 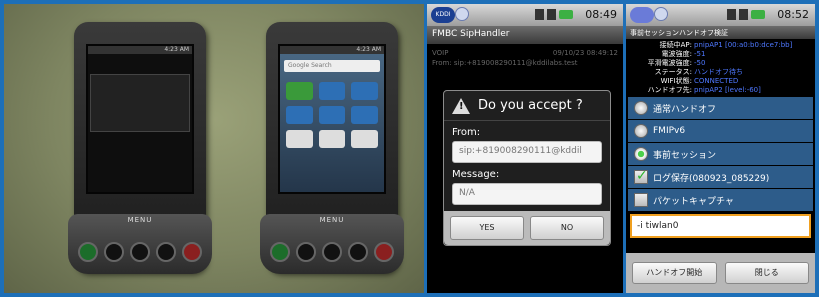 I want to click on yes-button: YES, so click(x=487, y=228).